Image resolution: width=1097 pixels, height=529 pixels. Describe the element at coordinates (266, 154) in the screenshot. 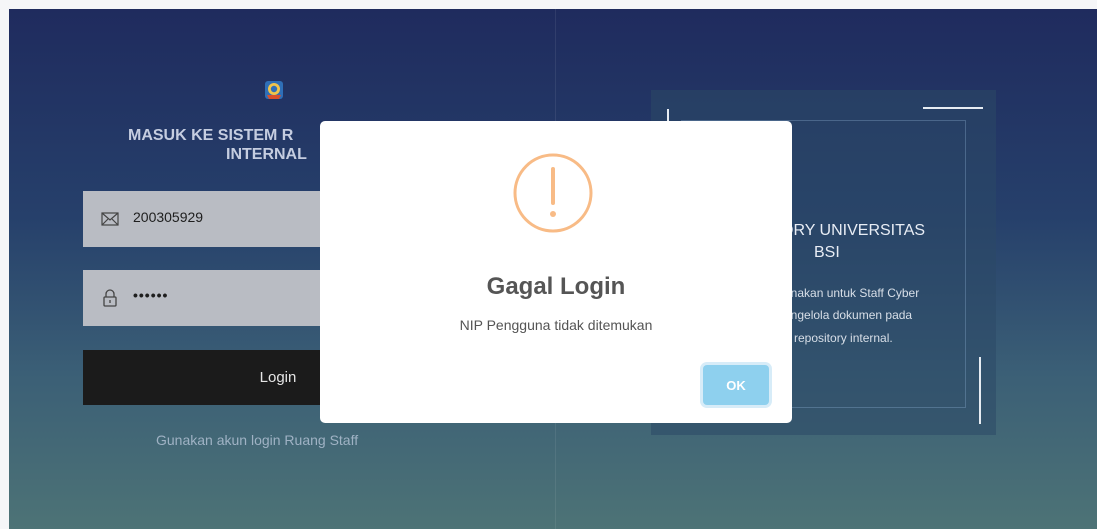

I see `login-title-line2: INTERNAL` at that location.